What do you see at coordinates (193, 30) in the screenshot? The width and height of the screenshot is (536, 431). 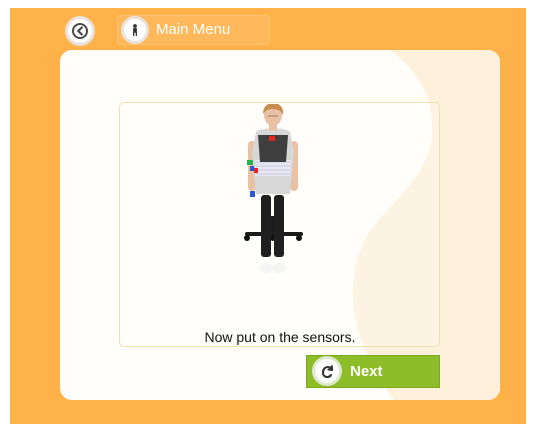 I see `main-menu-label: Main Menu` at bounding box center [193, 30].